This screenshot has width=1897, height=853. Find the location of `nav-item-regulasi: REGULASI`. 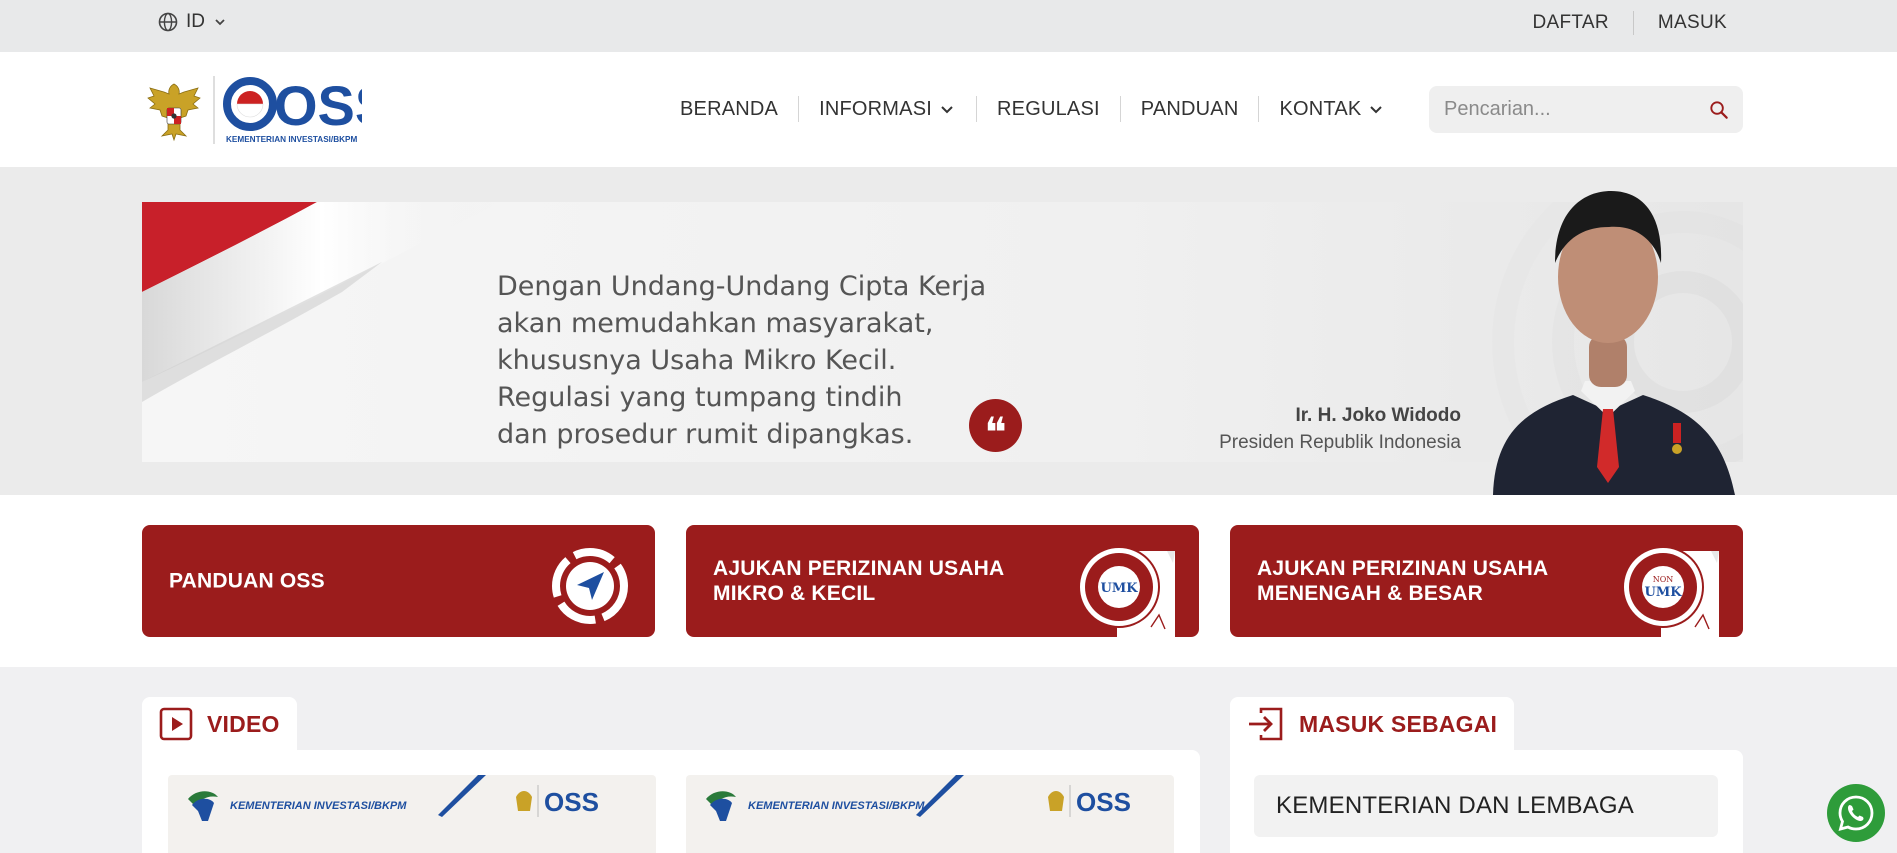

nav-item-regulasi: REGULASI is located at coordinates (1048, 109).